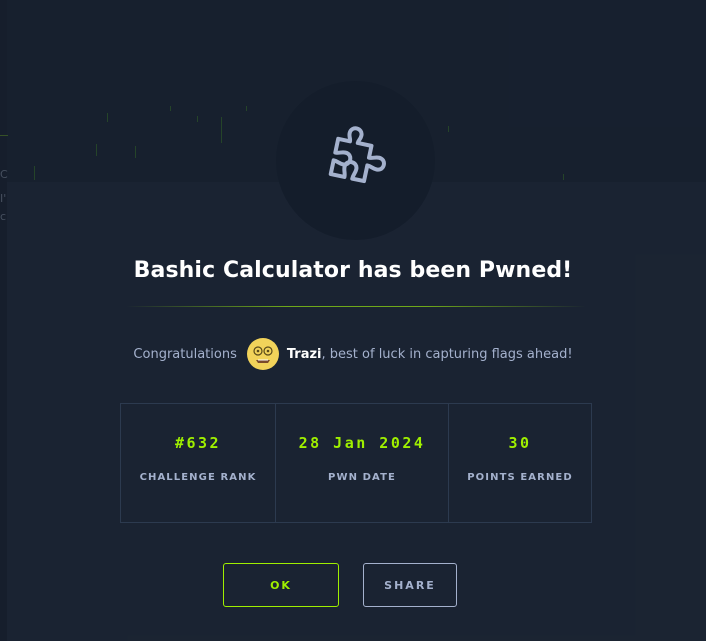 This screenshot has height=641, width=706. I want to click on stat-value: 28 Jan 2024, so click(362, 443).